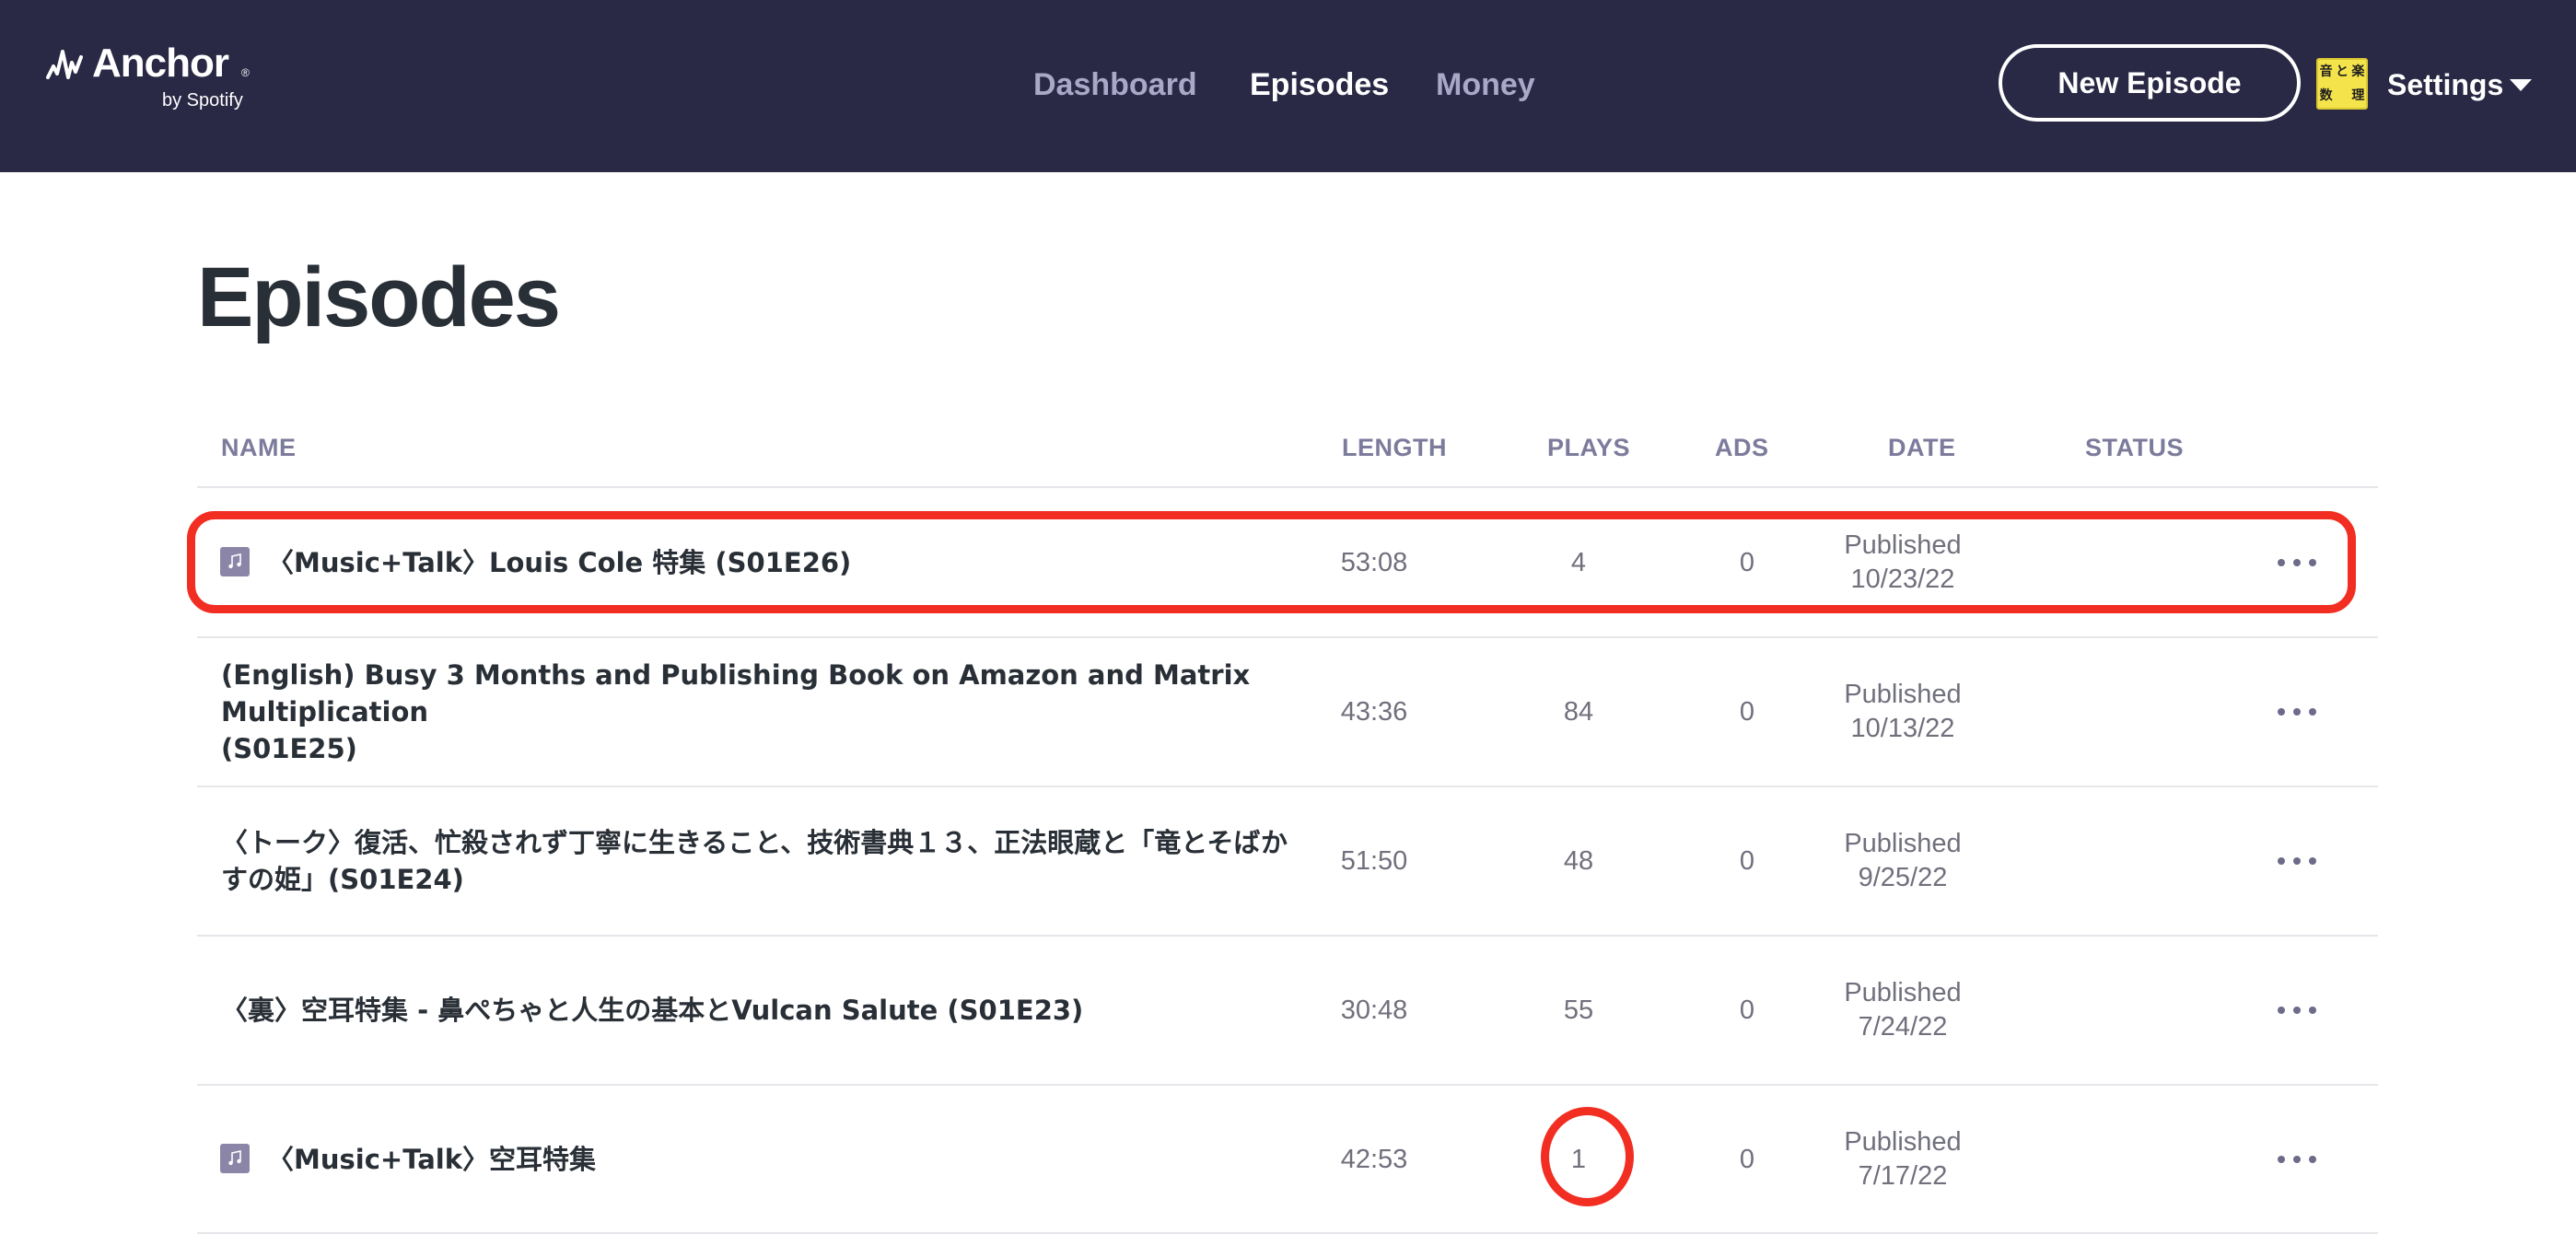 Image resolution: width=2576 pixels, height=1234 pixels. Describe the element at coordinates (1395, 448) in the screenshot. I see `column-header-length: LENGTH` at that location.